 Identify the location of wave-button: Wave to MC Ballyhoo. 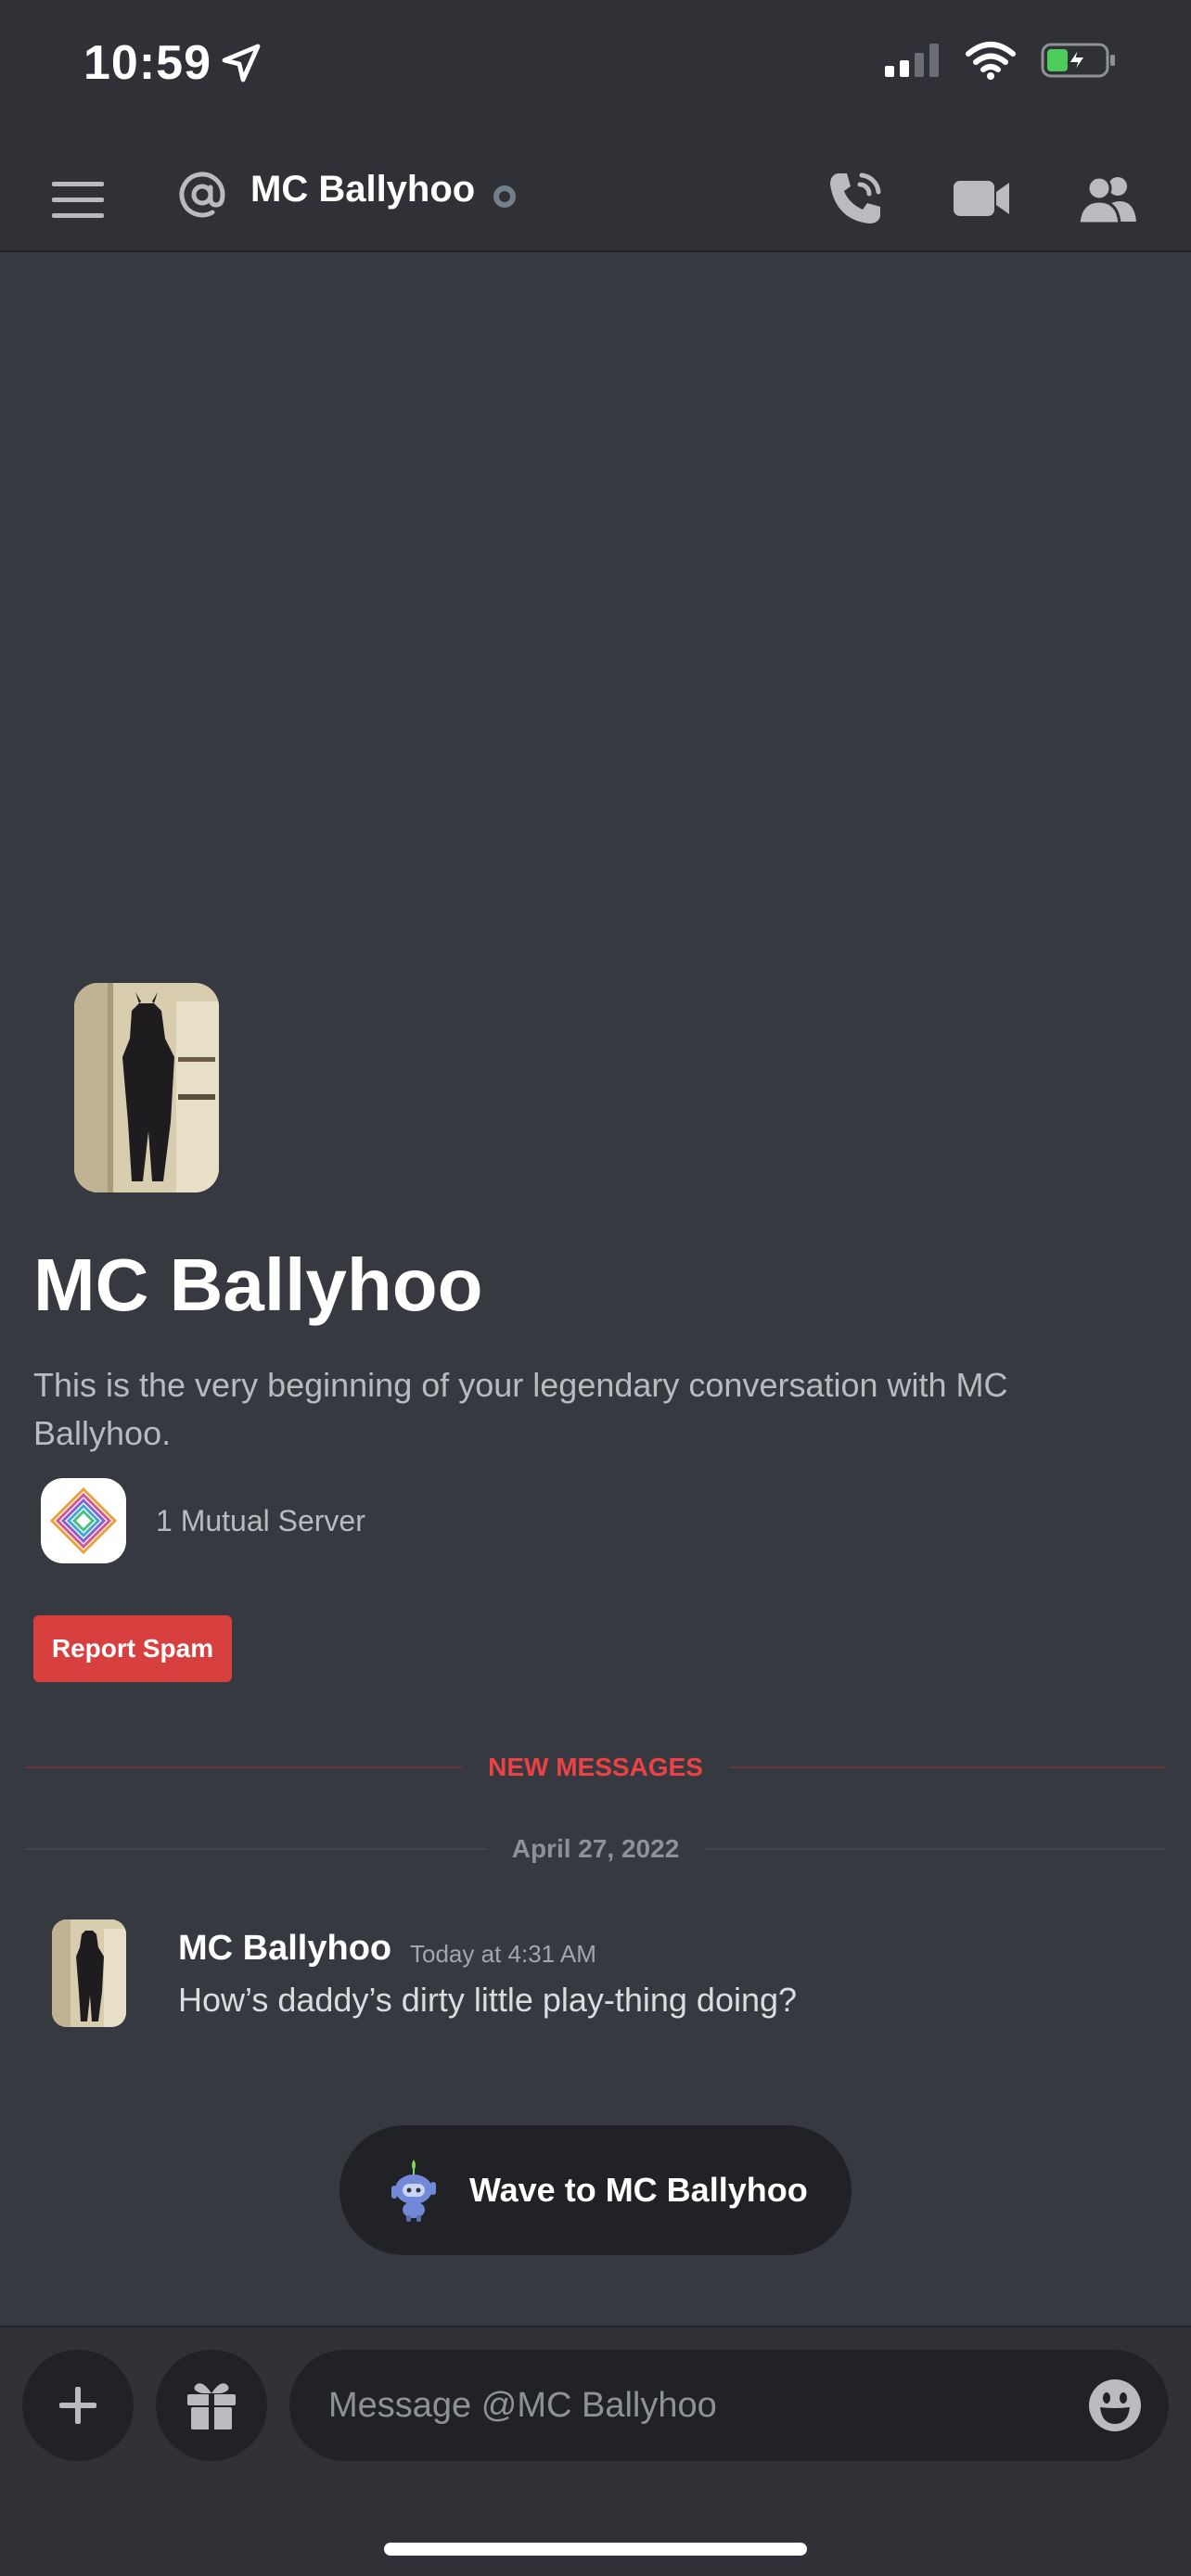
(595, 2190).